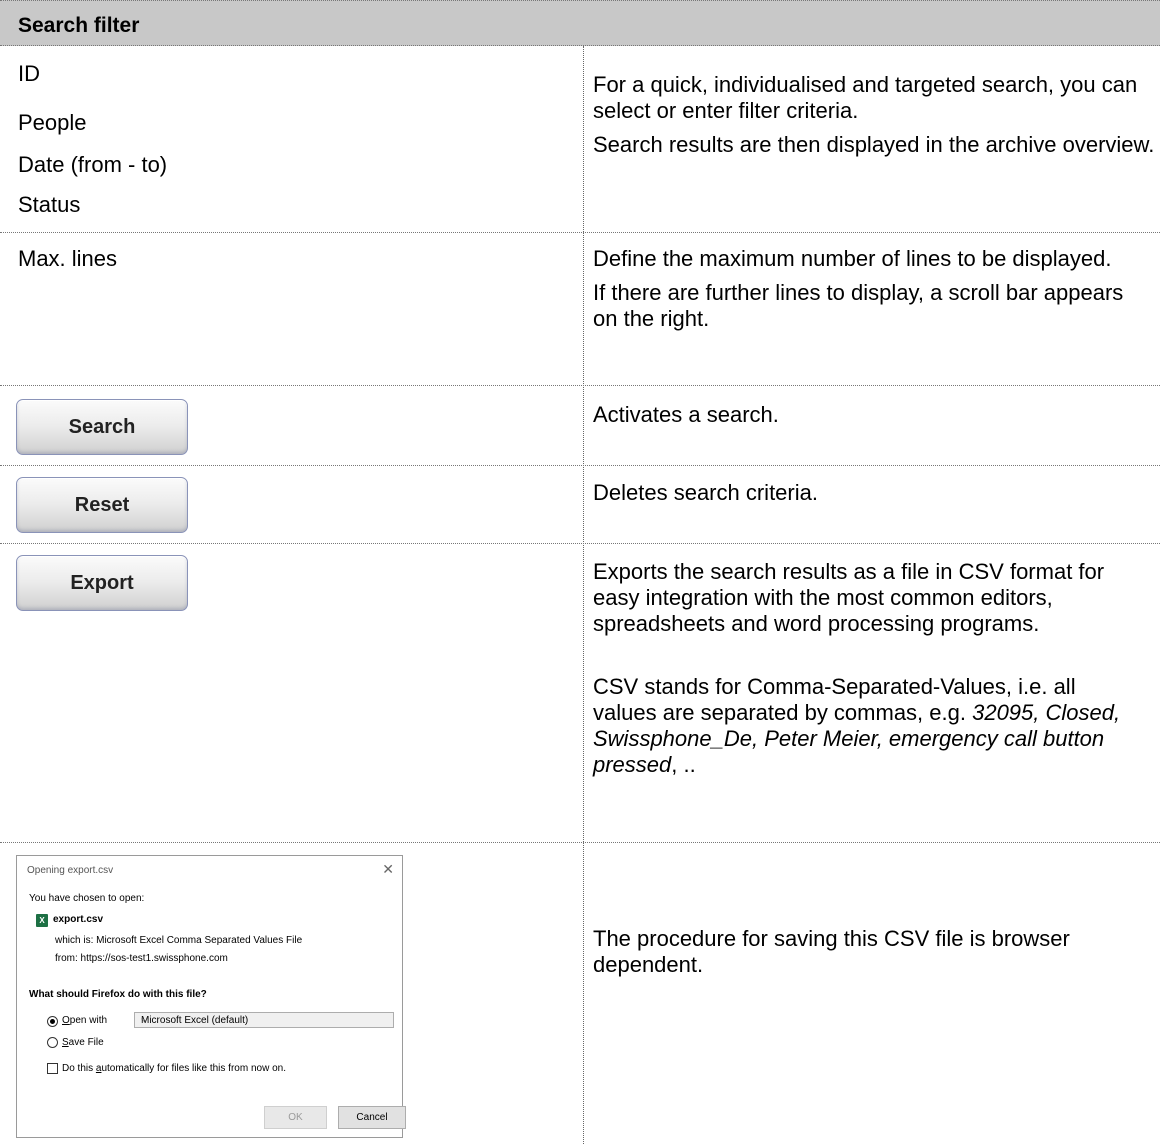 Image resolution: width=1160 pixels, height=1144 pixels. Describe the element at coordinates (295, 1117) in the screenshot. I see `ok-button: OK` at that location.